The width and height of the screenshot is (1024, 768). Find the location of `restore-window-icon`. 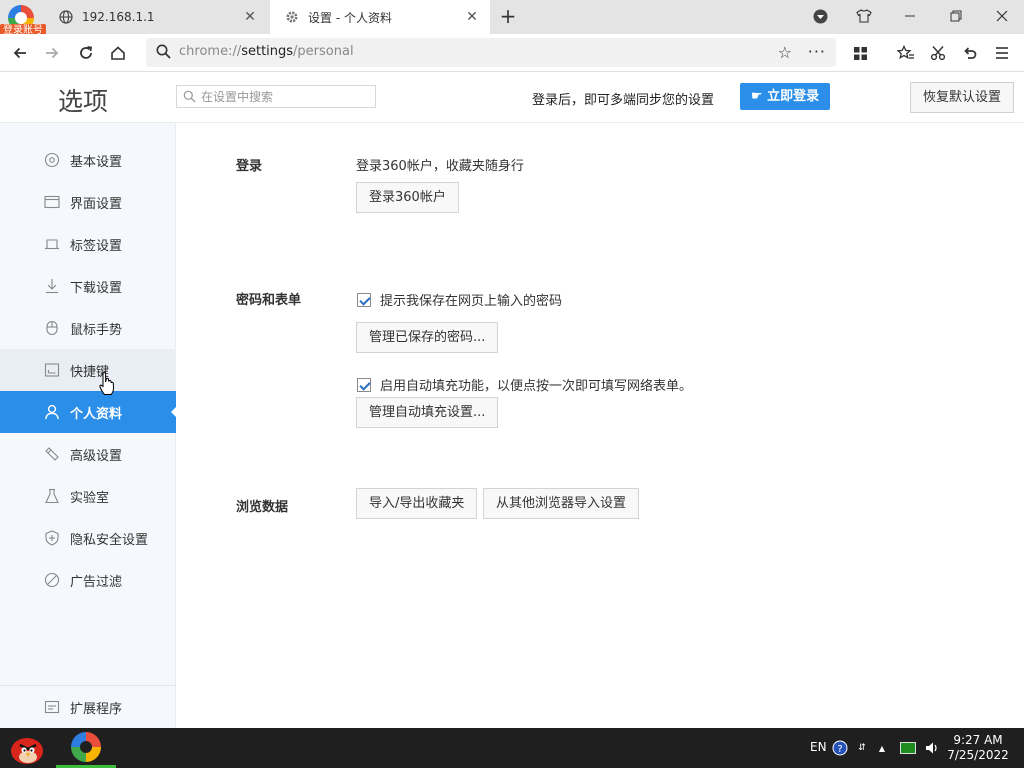

restore-window-icon is located at coordinates (956, 16).